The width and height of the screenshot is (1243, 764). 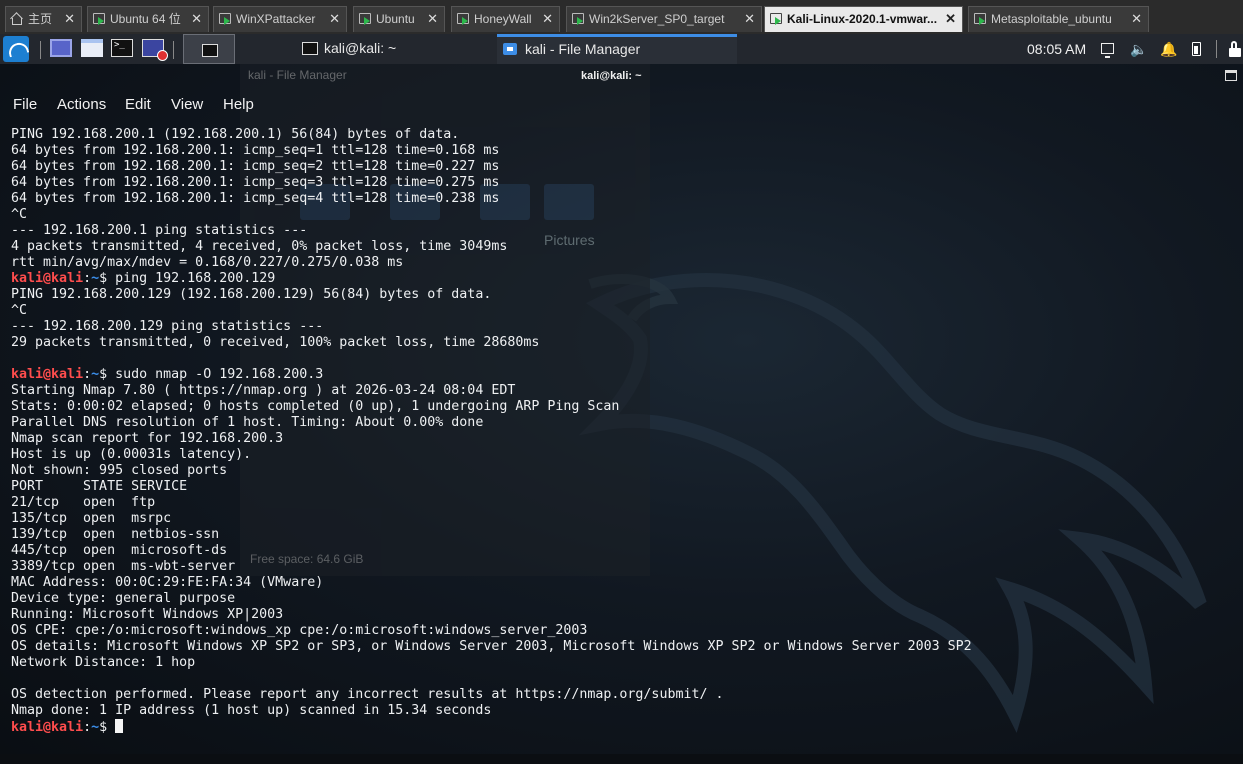 What do you see at coordinates (215, 374) in the screenshot?
I see `command-text: sudo nmap -O 192.168.200.3` at bounding box center [215, 374].